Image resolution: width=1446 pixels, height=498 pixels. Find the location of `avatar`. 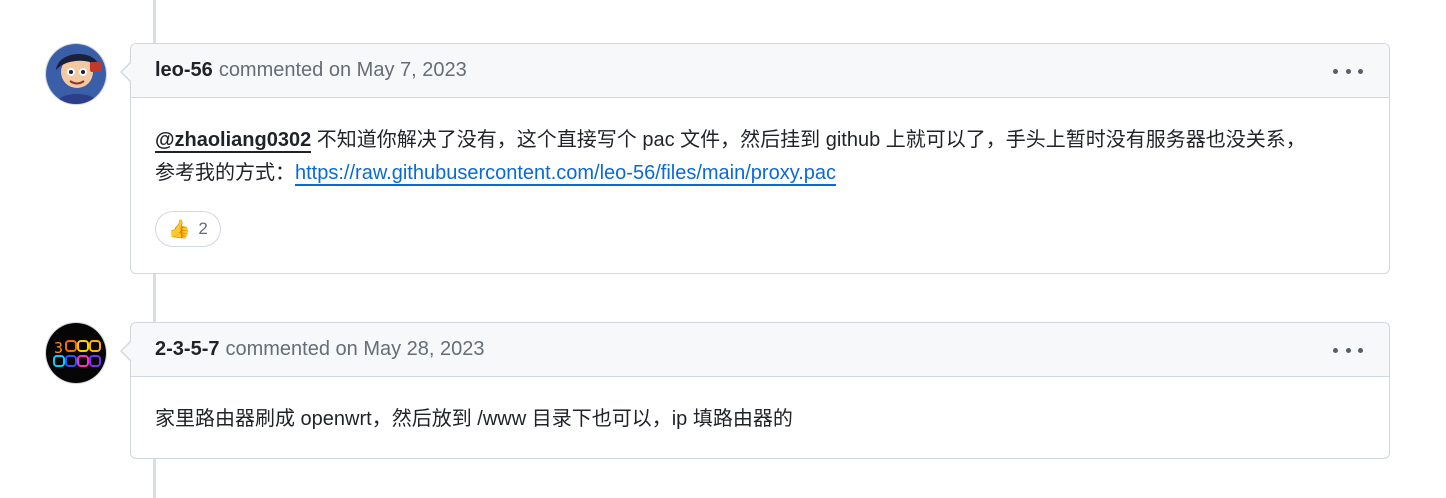

avatar is located at coordinates (76, 74).